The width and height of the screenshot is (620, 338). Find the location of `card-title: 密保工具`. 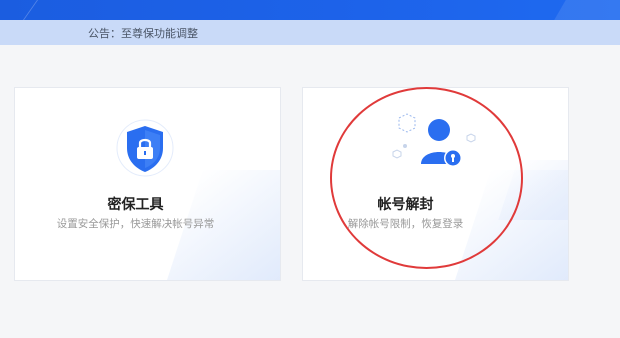

card-title: 密保工具 is located at coordinates (135, 205).